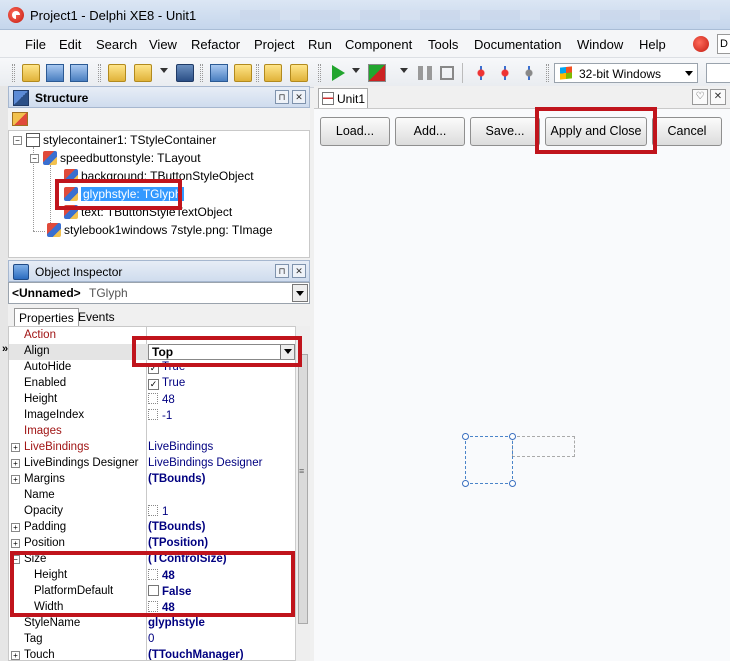 The width and height of the screenshot is (730, 661). I want to click on open-dropdown-icon, so click(164, 70).